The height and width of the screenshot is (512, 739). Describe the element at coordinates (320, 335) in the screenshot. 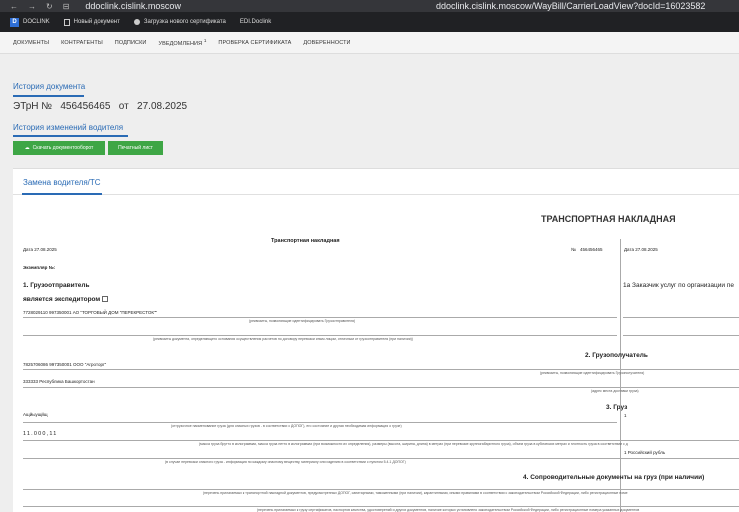

I see `contract-line` at that location.